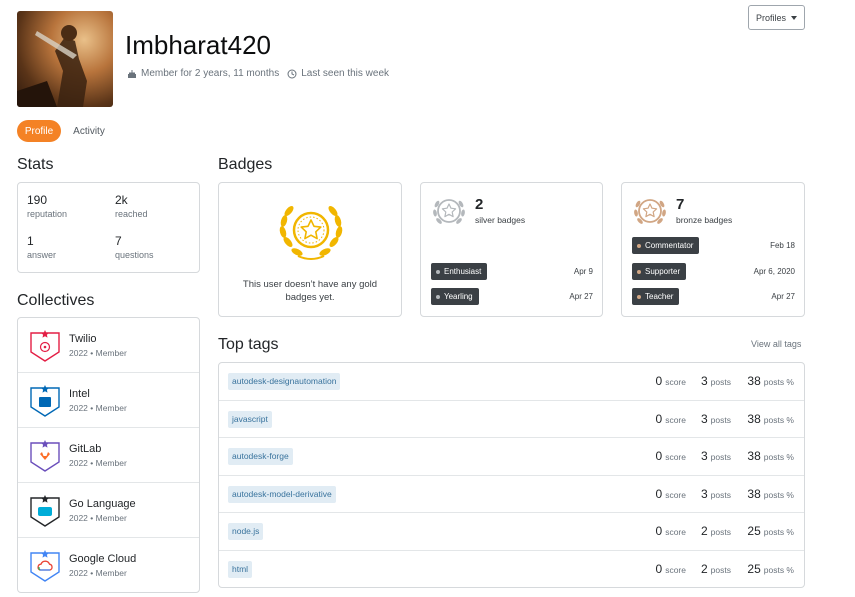 The width and height of the screenshot is (855, 597). Describe the element at coordinates (511, 419) in the screenshot. I see `tag-row: javascript 0 score 3 posts 38 posts %` at that location.